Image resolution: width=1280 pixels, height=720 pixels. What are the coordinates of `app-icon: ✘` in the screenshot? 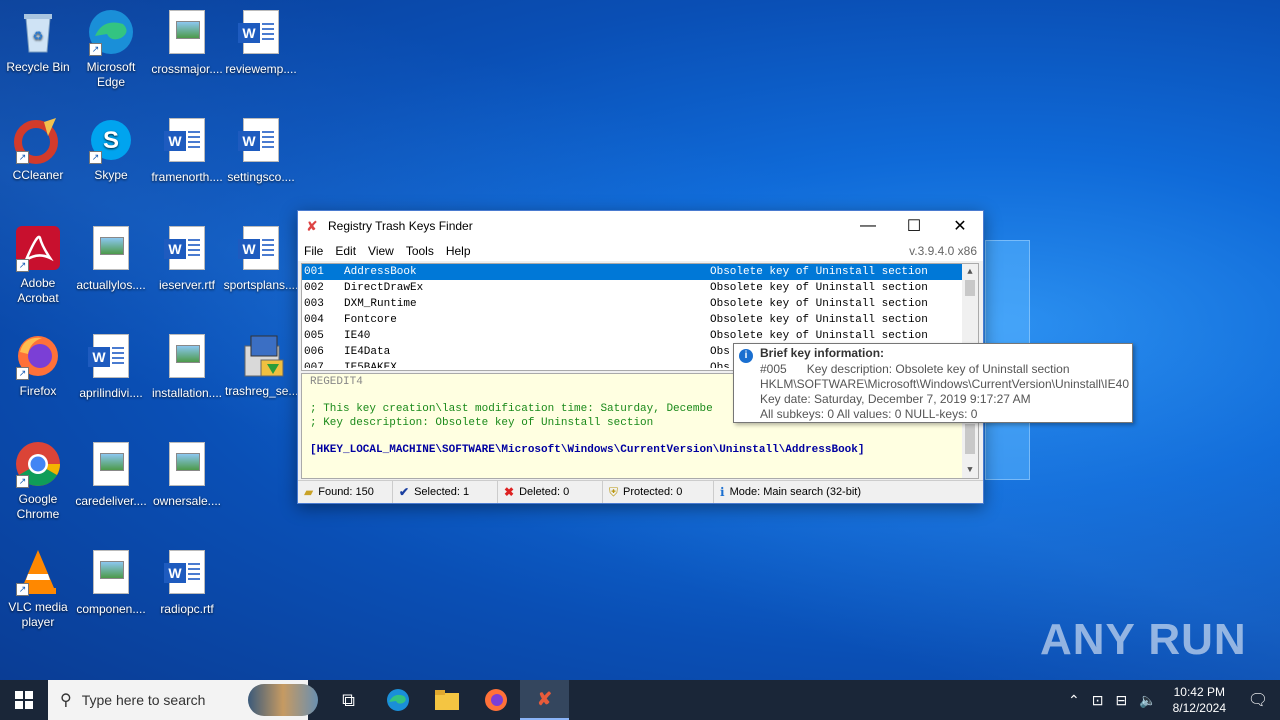 It's located at (312, 226).